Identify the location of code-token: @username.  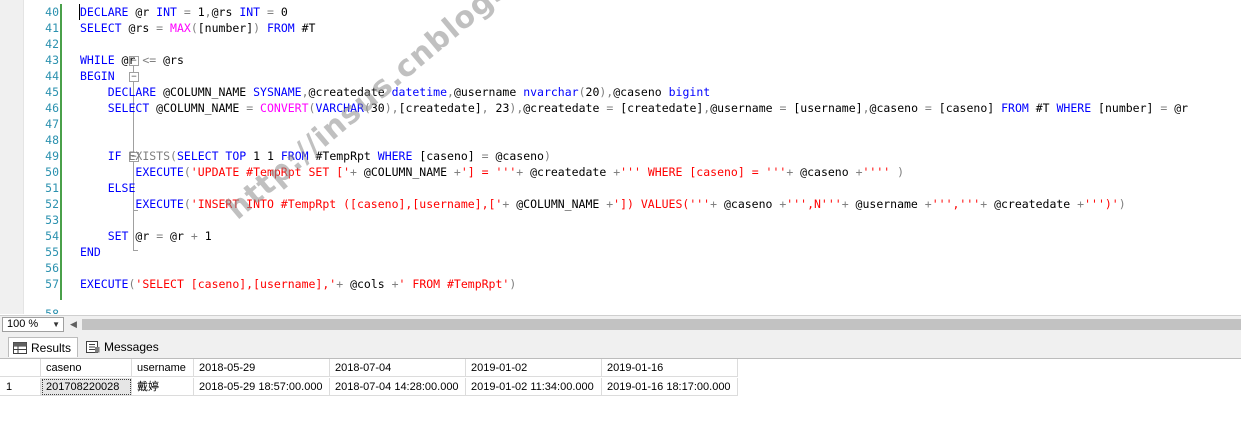
(745, 108).